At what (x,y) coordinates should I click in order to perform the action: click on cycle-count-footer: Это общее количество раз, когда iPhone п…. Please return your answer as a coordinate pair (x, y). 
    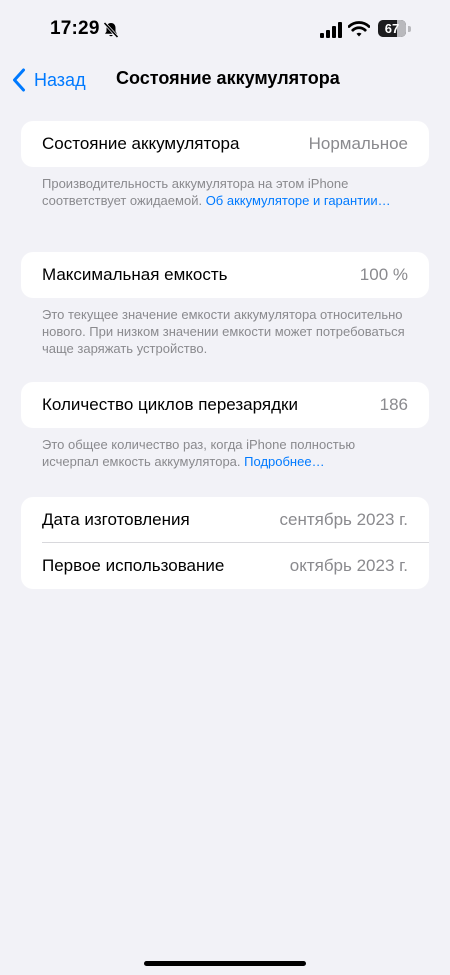
    Looking at the image, I should click on (227, 453).